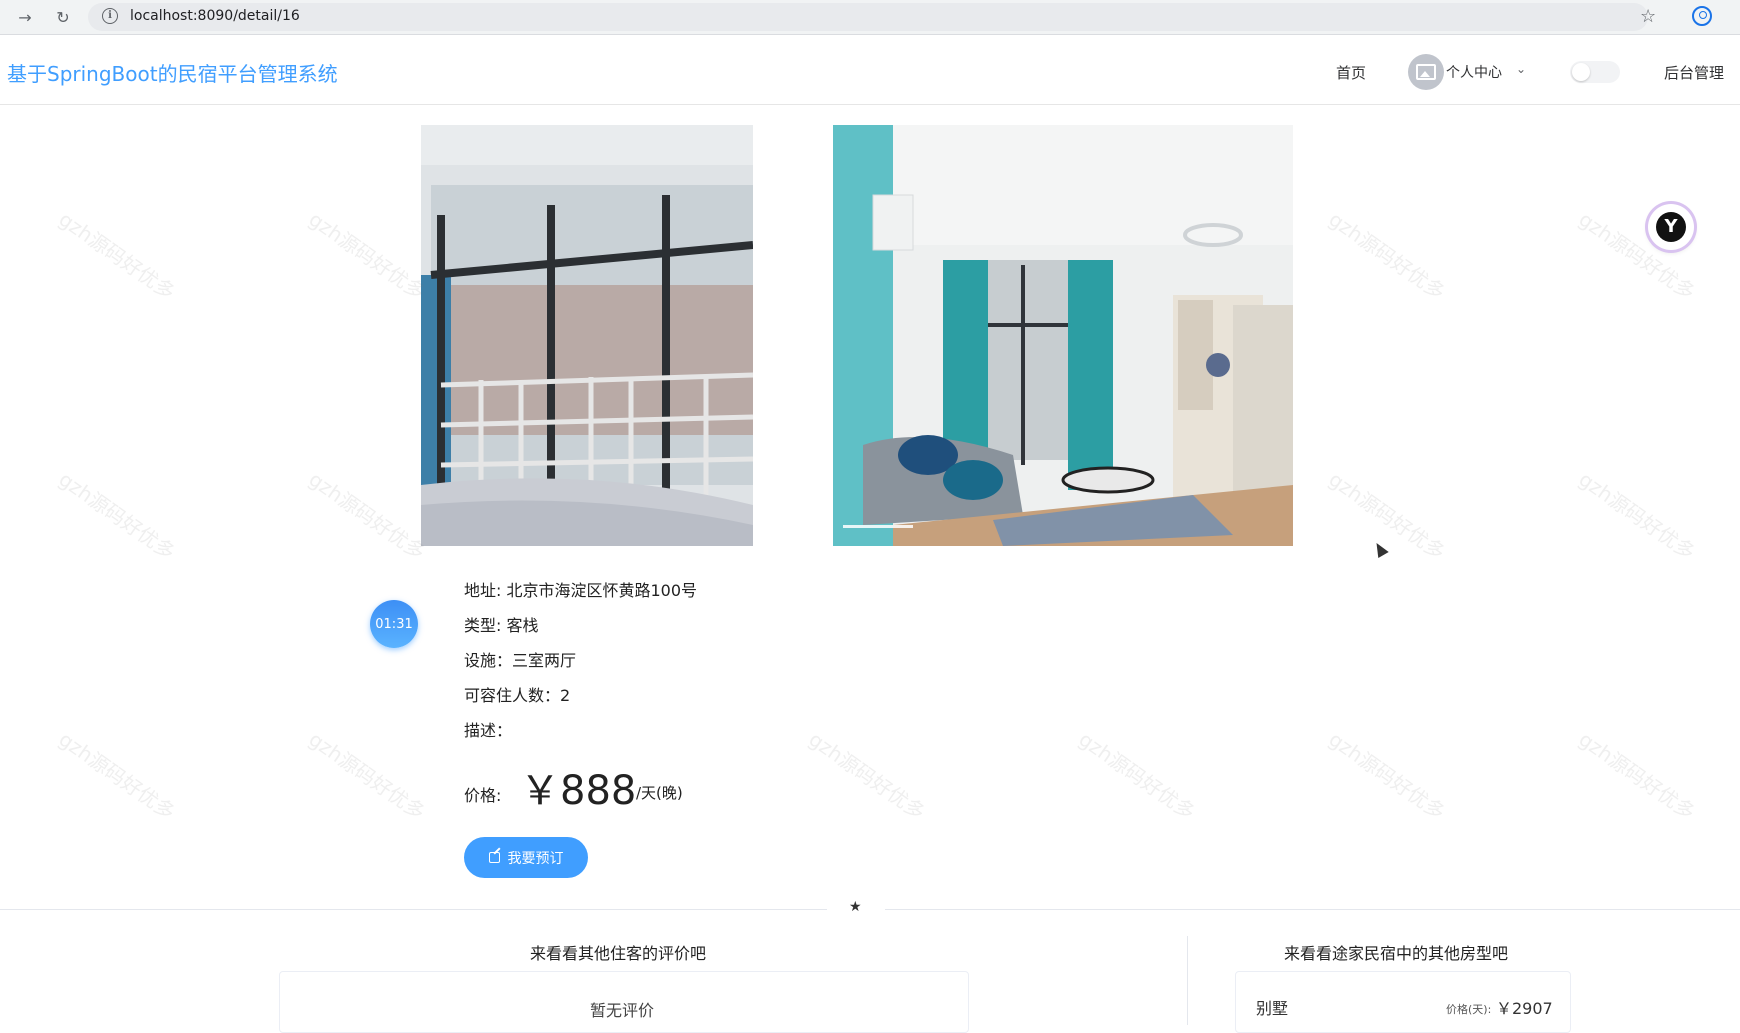 This screenshot has height=1033, width=1740. What do you see at coordinates (1312, 909) in the screenshot?
I see `divider-right` at bounding box center [1312, 909].